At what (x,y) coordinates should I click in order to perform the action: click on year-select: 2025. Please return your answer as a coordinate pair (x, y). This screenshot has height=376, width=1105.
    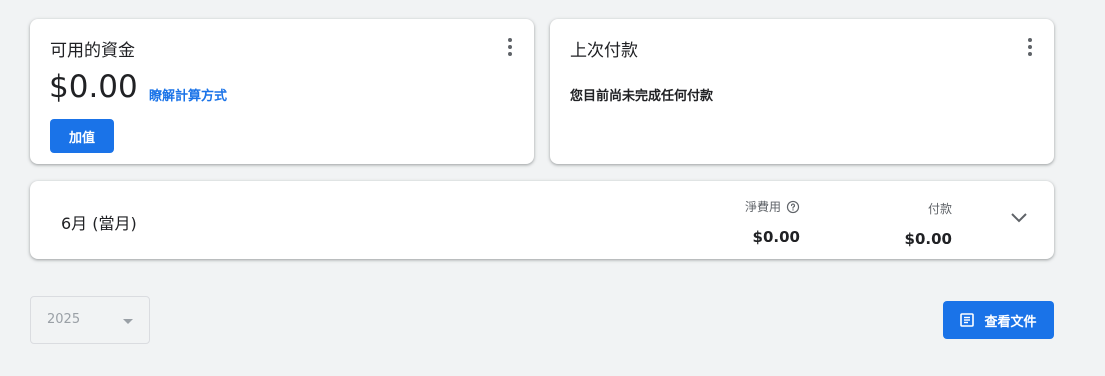
    Looking at the image, I should click on (90, 320).